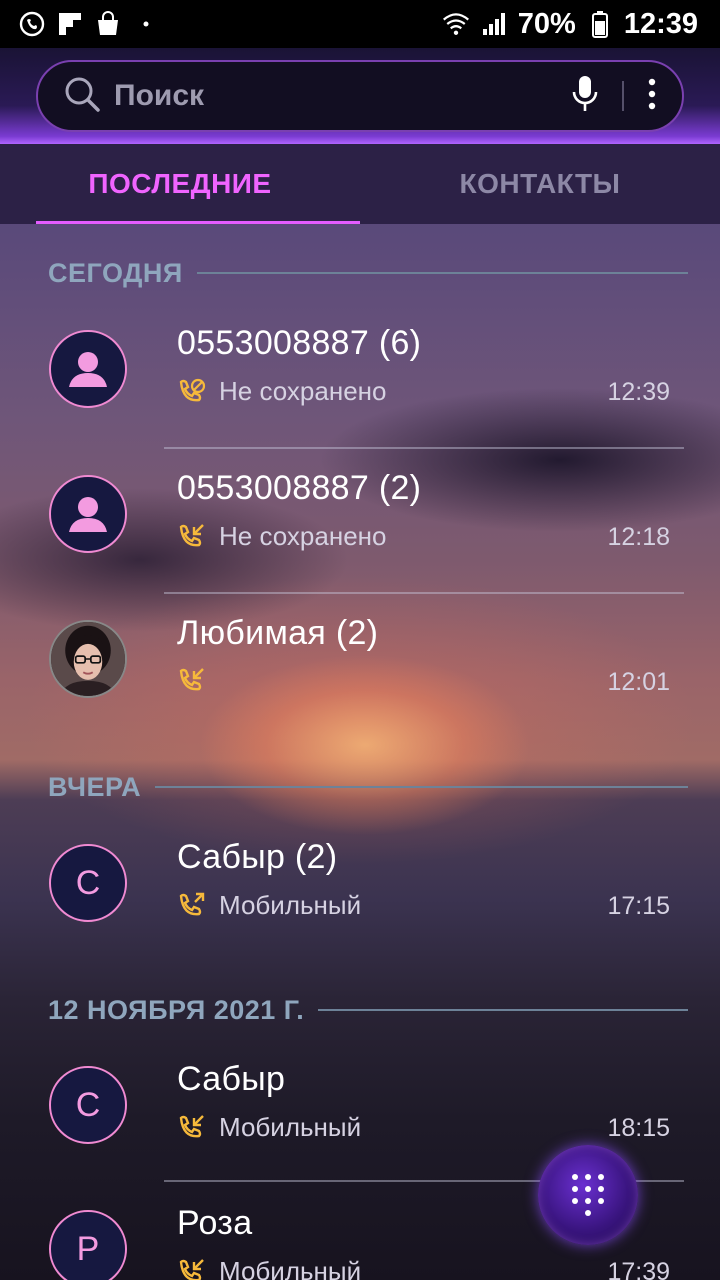  I want to click on more-options-icon, so click(652, 96).